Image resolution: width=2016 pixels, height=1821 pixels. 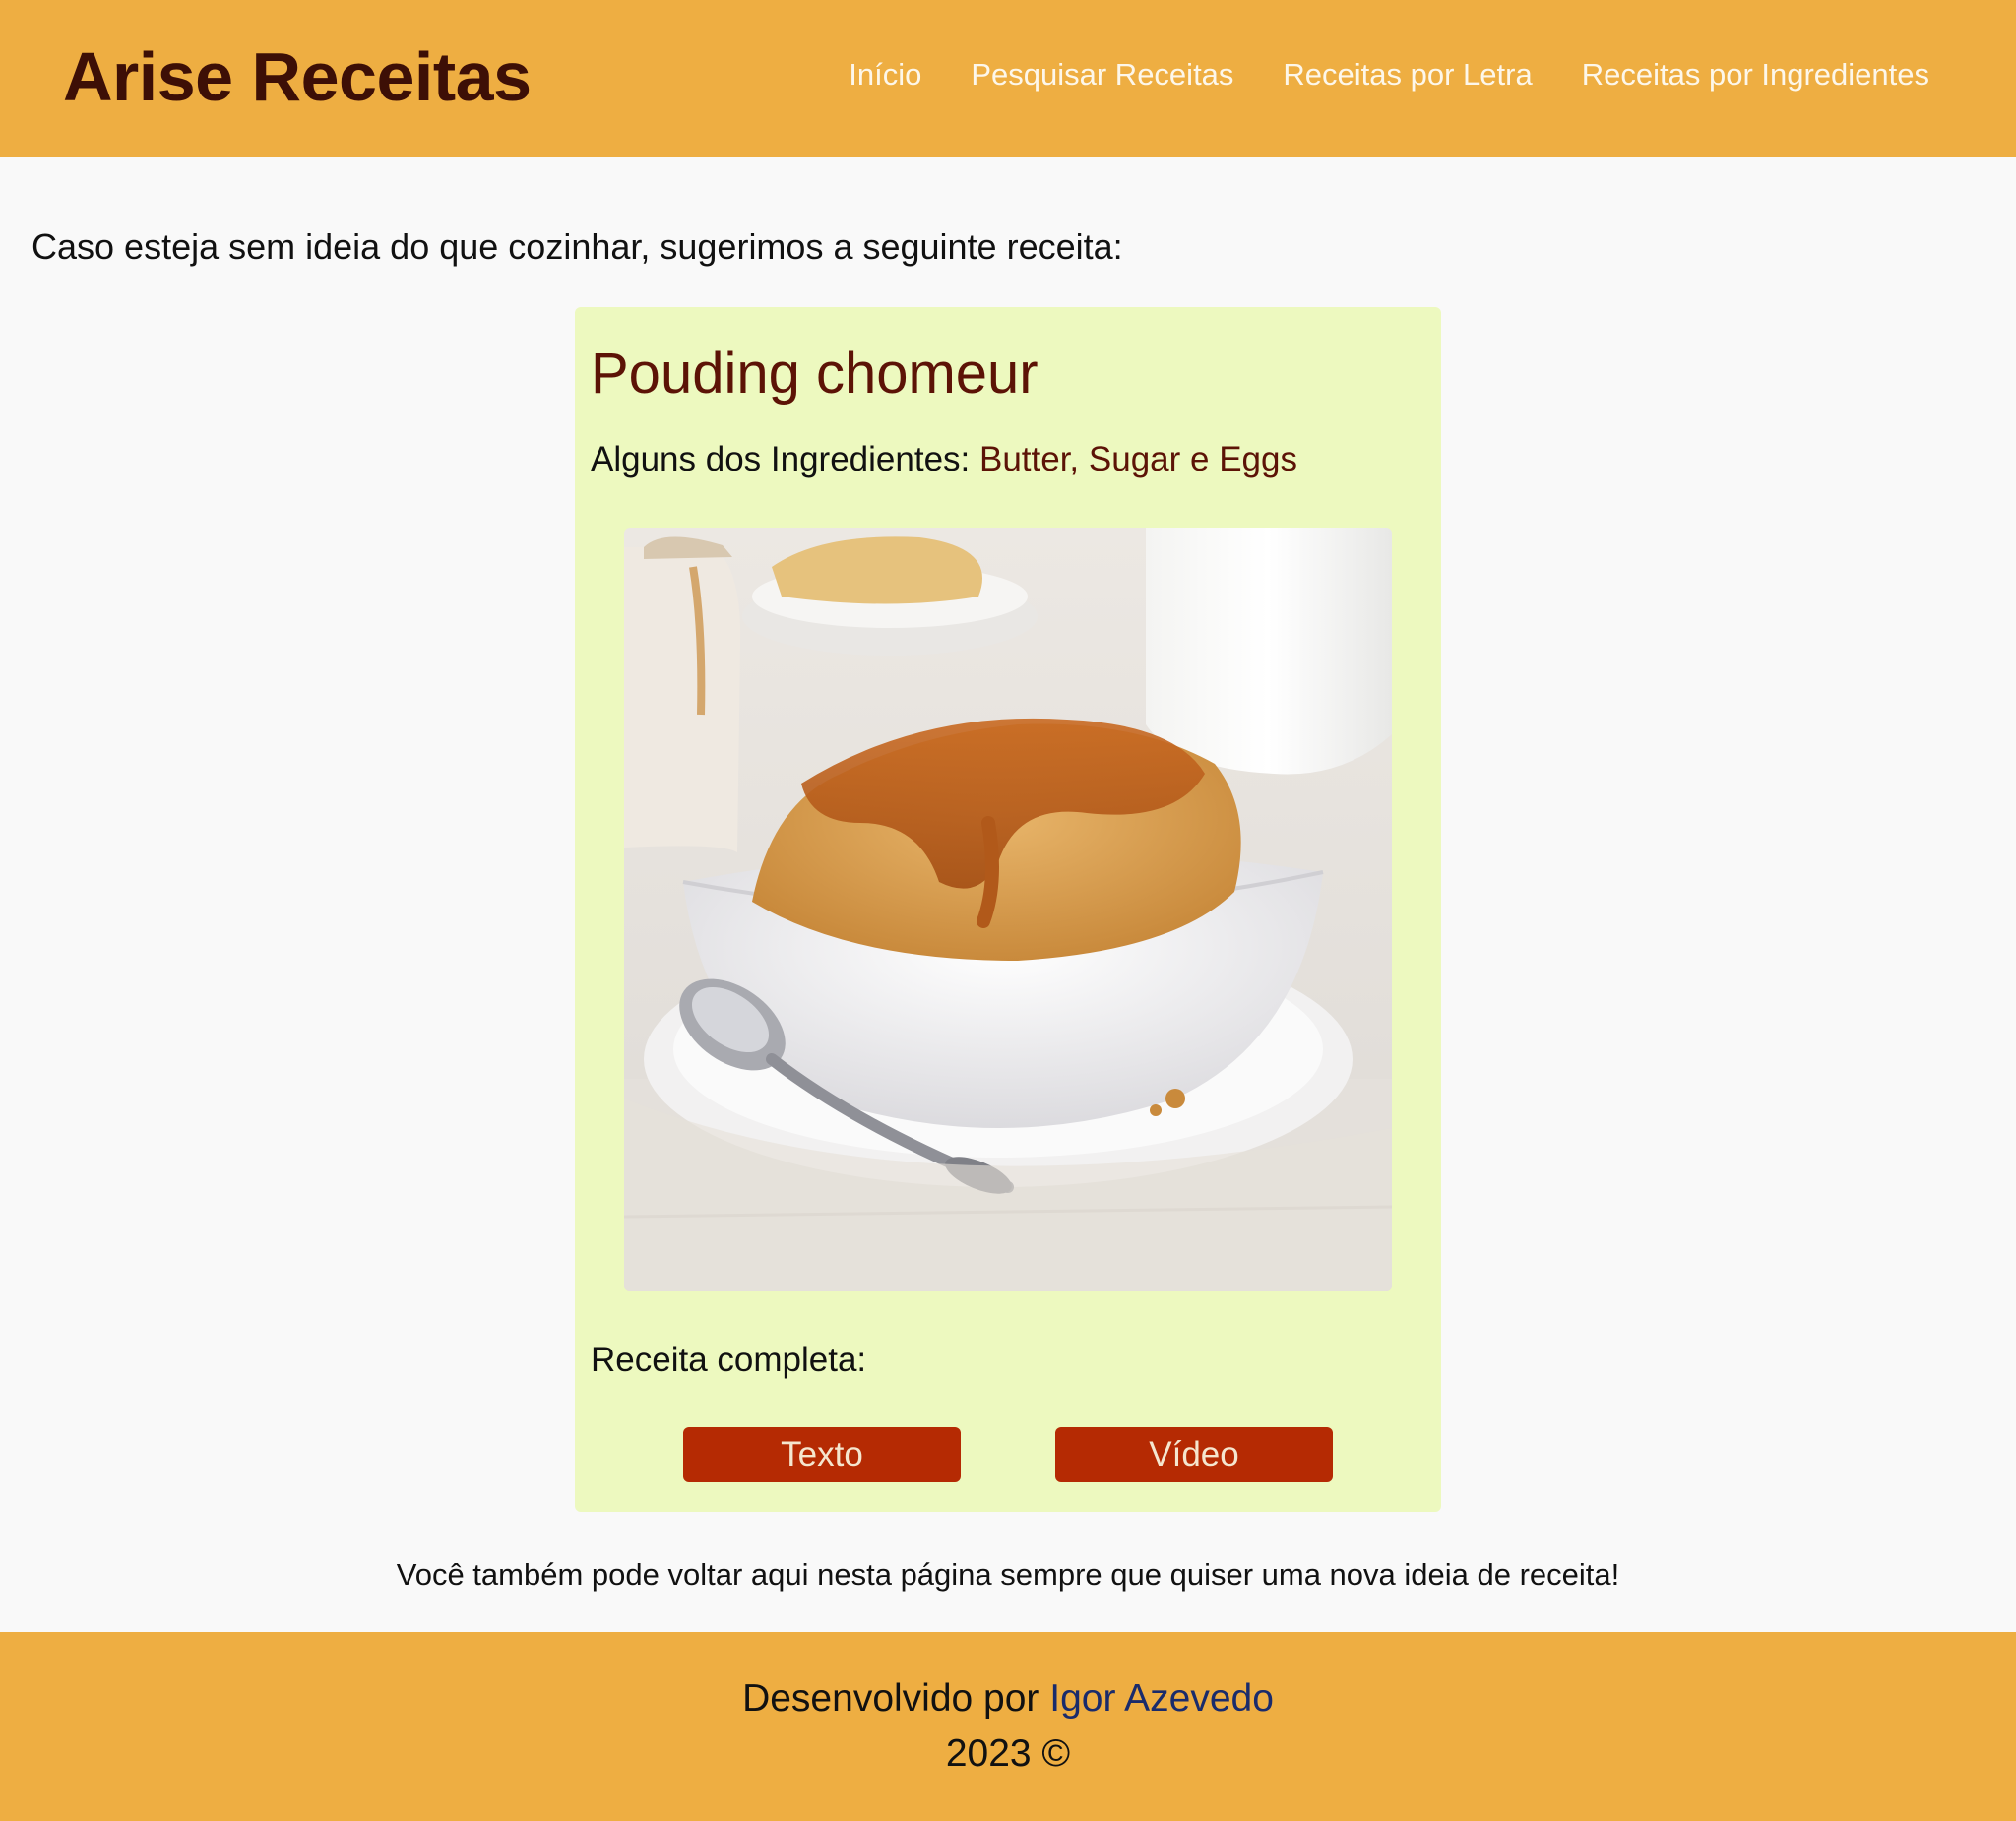 I want to click on full-recipe-label: Receita completa:, so click(x=729, y=1360).